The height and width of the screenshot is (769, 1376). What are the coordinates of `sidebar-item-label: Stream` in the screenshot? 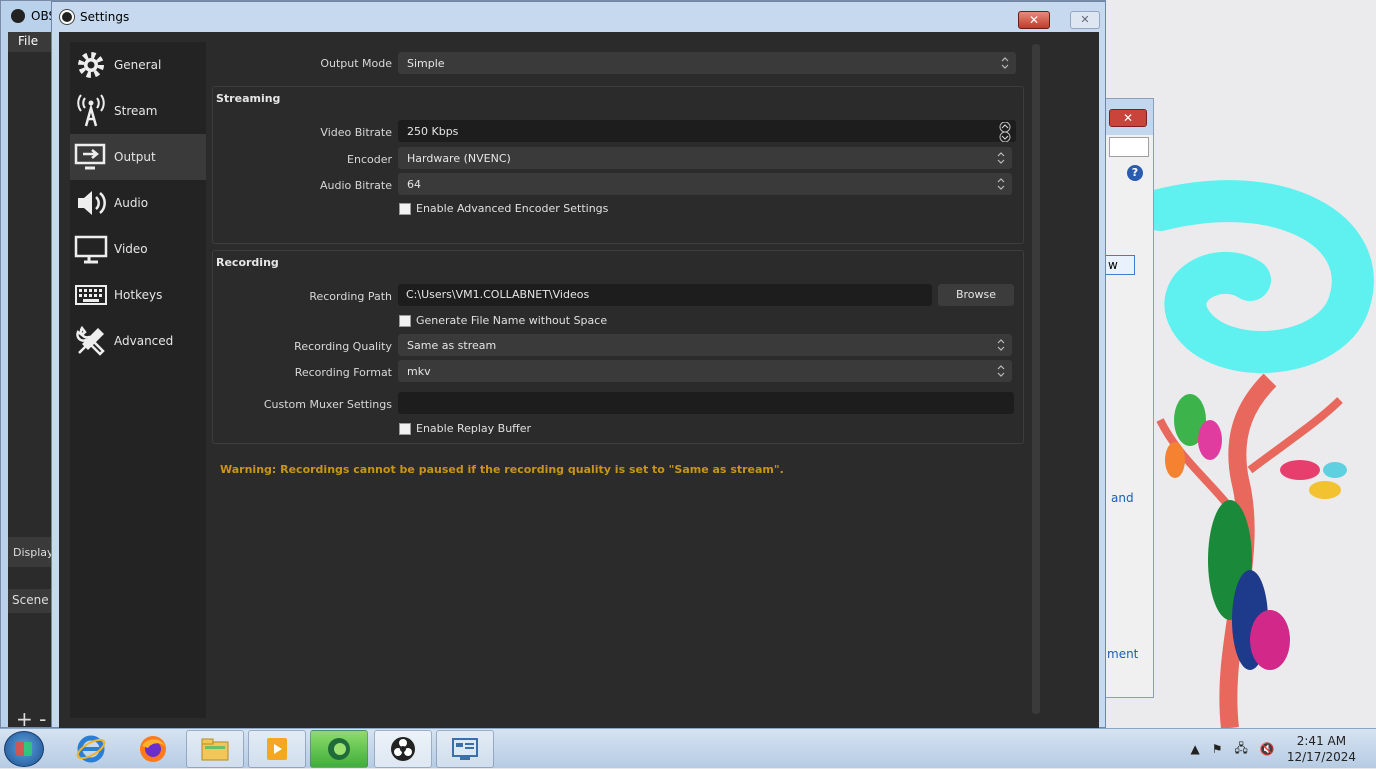 It's located at (136, 111).